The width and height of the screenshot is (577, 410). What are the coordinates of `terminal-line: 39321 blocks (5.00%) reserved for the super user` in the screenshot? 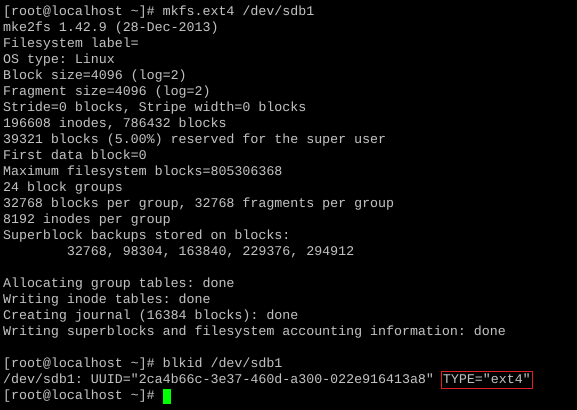 It's located at (194, 140).